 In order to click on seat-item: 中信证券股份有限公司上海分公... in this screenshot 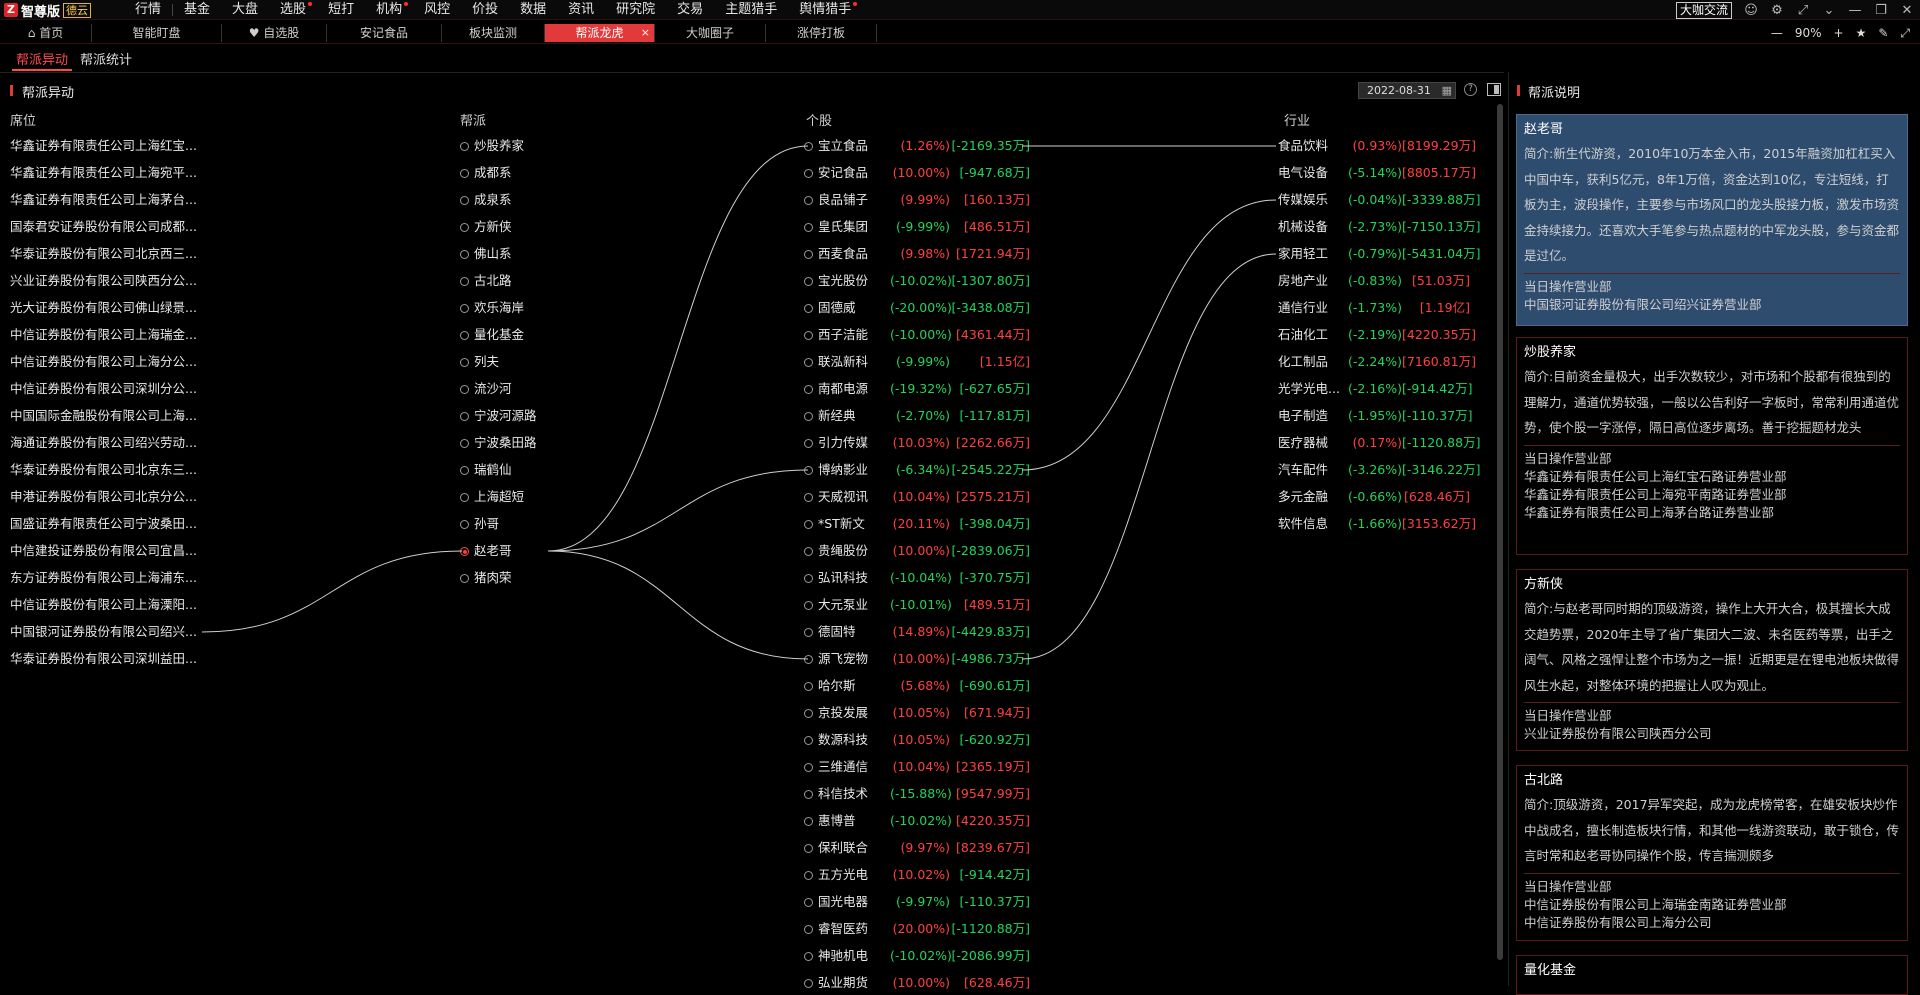, I will do `click(110, 362)`.